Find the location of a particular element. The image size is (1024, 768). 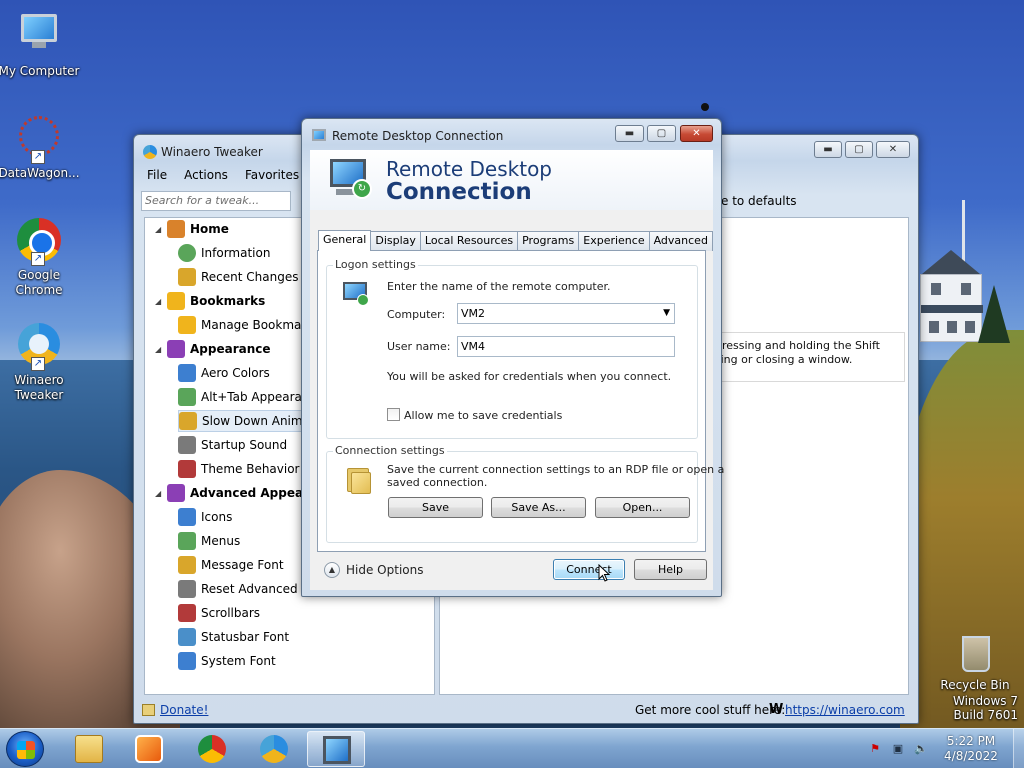

tab-local-resources: Local Resources is located at coordinates (469, 241).